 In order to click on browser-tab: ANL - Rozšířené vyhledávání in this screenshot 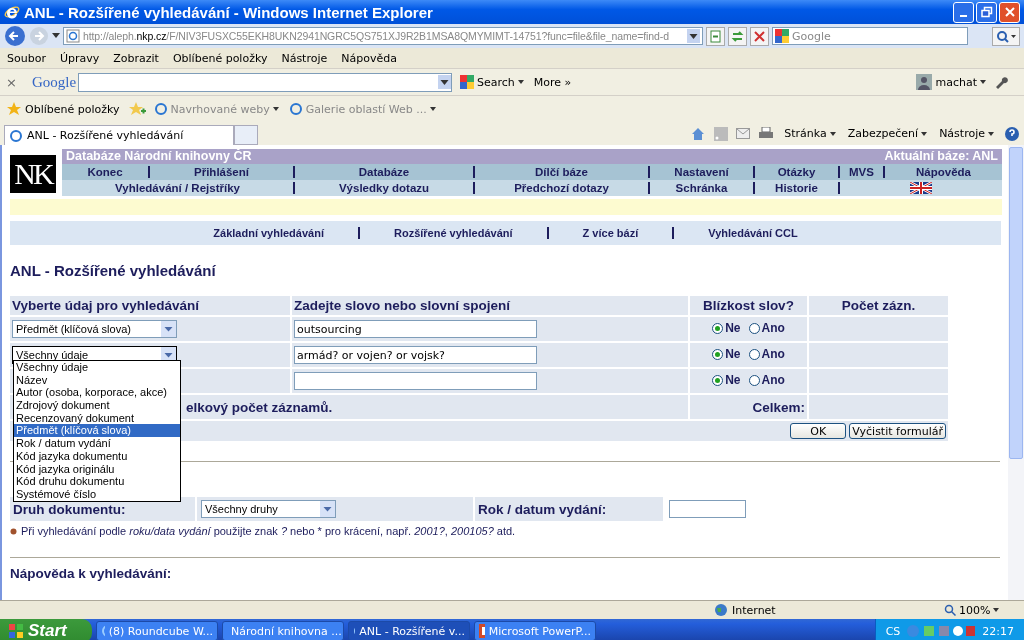, I will do `click(119, 135)`.